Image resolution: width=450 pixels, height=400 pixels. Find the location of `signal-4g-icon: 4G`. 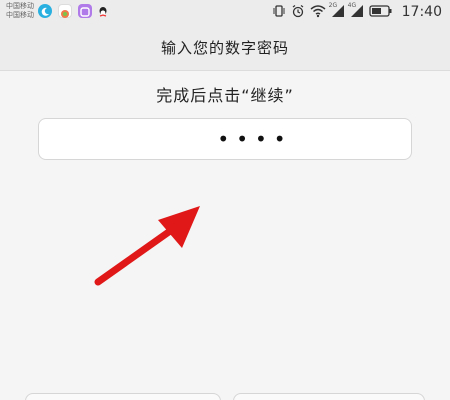

signal-4g-icon: 4G is located at coordinates (355, 11).